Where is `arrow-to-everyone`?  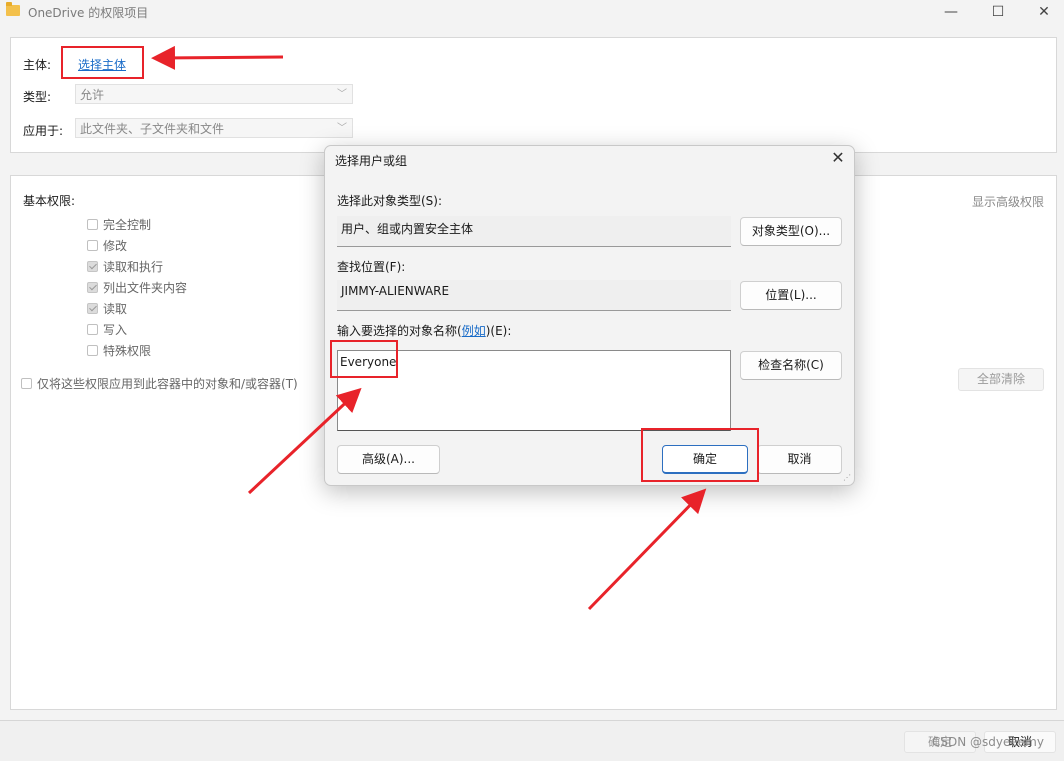
arrow-to-everyone is located at coordinates (304, 441).